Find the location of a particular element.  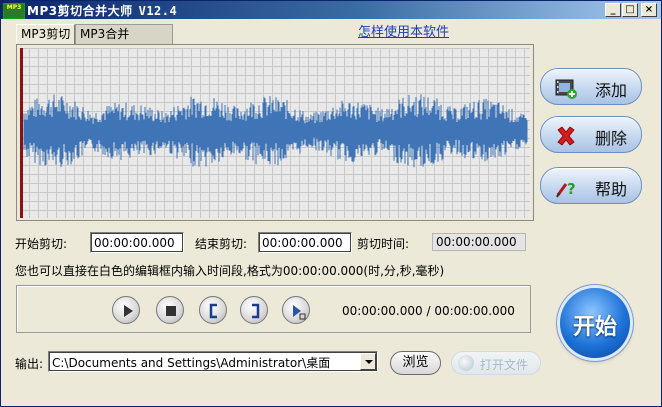

play-icon is located at coordinates (128, 311).